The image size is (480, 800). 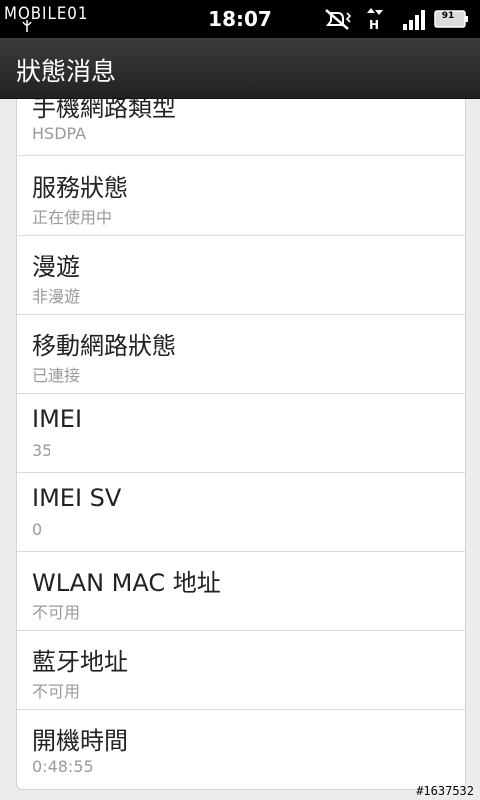 What do you see at coordinates (104, 346) in the screenshot?
I see `item-title: 移動網路狀態` at bounding box center [104, 346].